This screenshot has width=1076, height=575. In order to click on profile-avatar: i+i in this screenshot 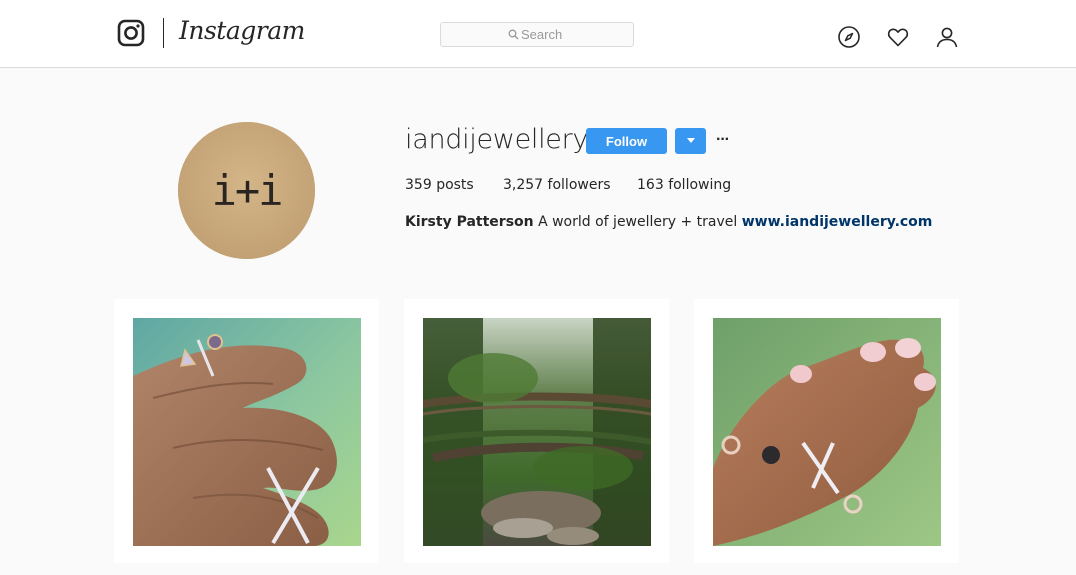, I will do `click(246, 190)`.